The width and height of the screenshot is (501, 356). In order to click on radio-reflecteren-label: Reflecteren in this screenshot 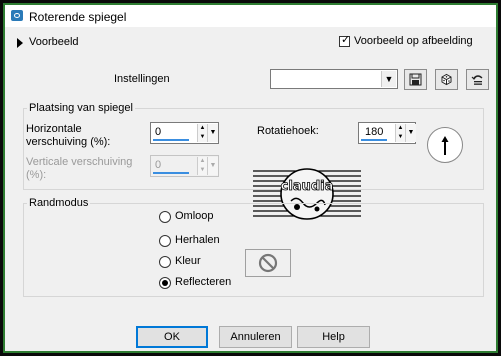, I will do `click(203, 282)`.